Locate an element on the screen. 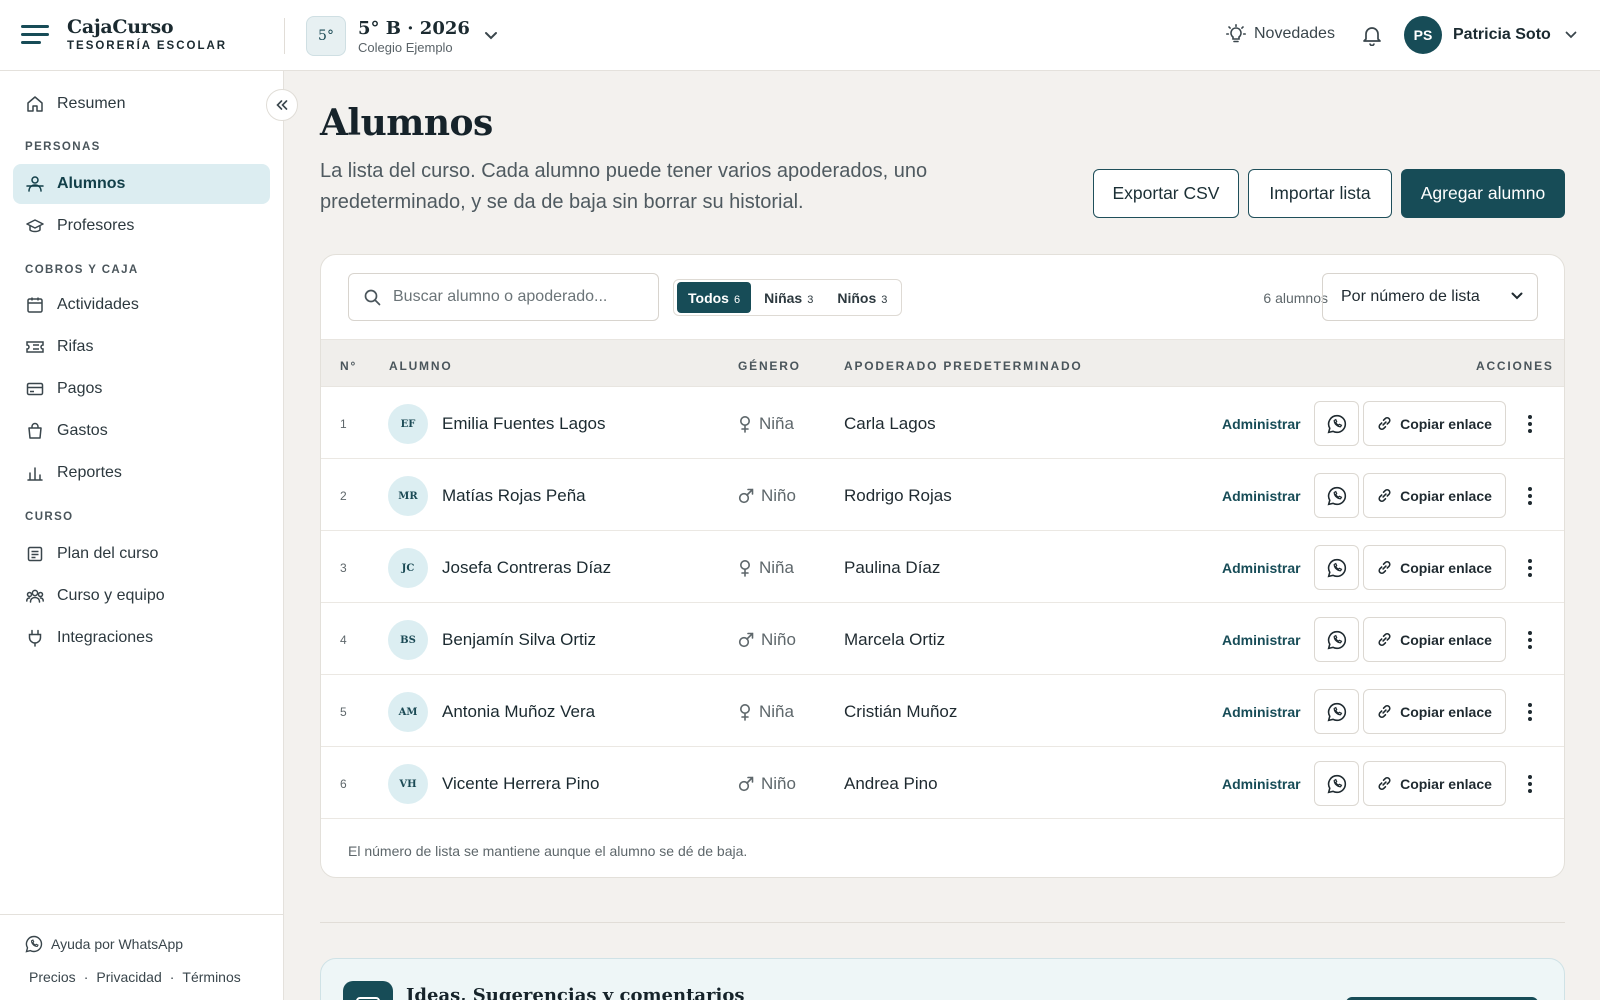 The image size is (1600, 1000). export-csv-button: Exportar CSV is located at coordinates (1166, 193).